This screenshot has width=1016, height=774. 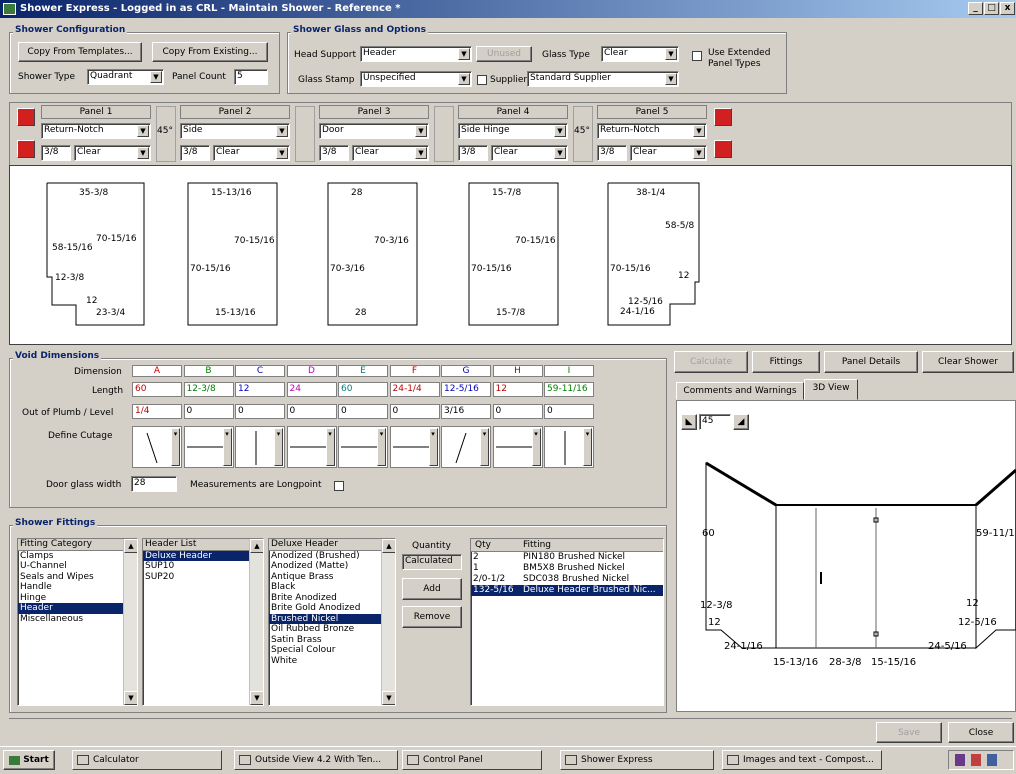 I want to click on door-glass-width-input: 28, so click(x=154, y=484).